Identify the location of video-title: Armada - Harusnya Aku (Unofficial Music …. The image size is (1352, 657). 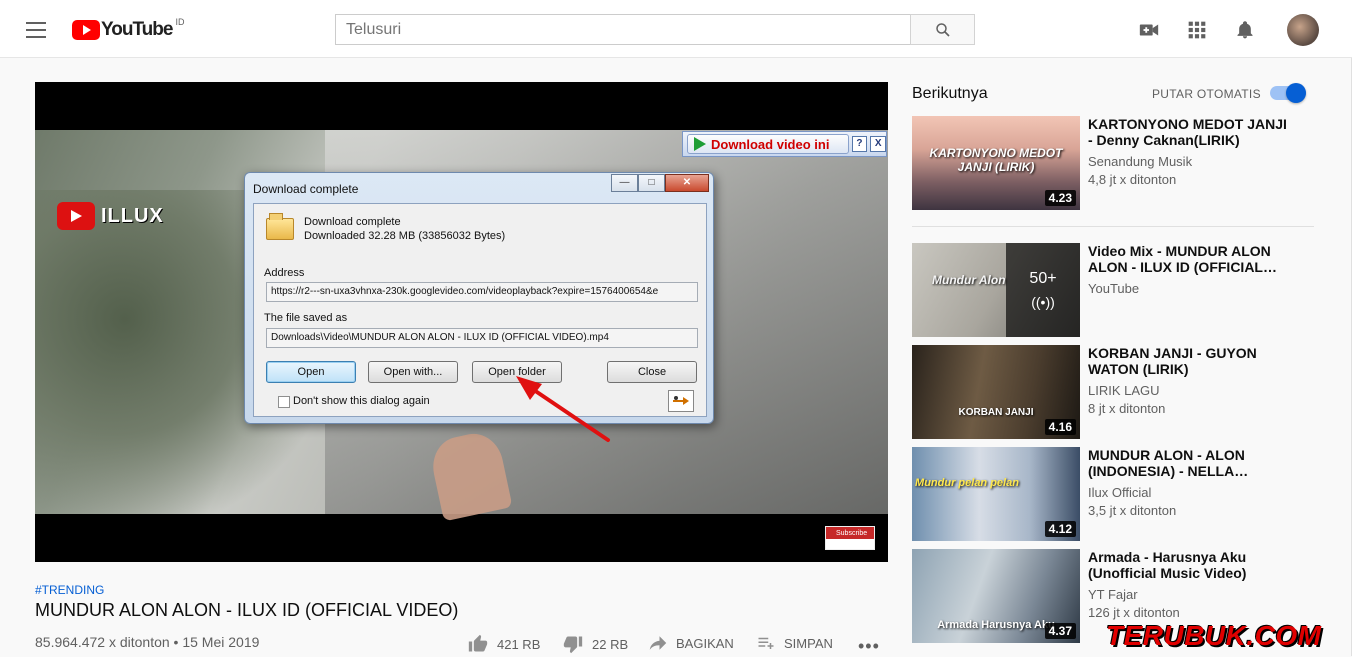
(1188, 565).